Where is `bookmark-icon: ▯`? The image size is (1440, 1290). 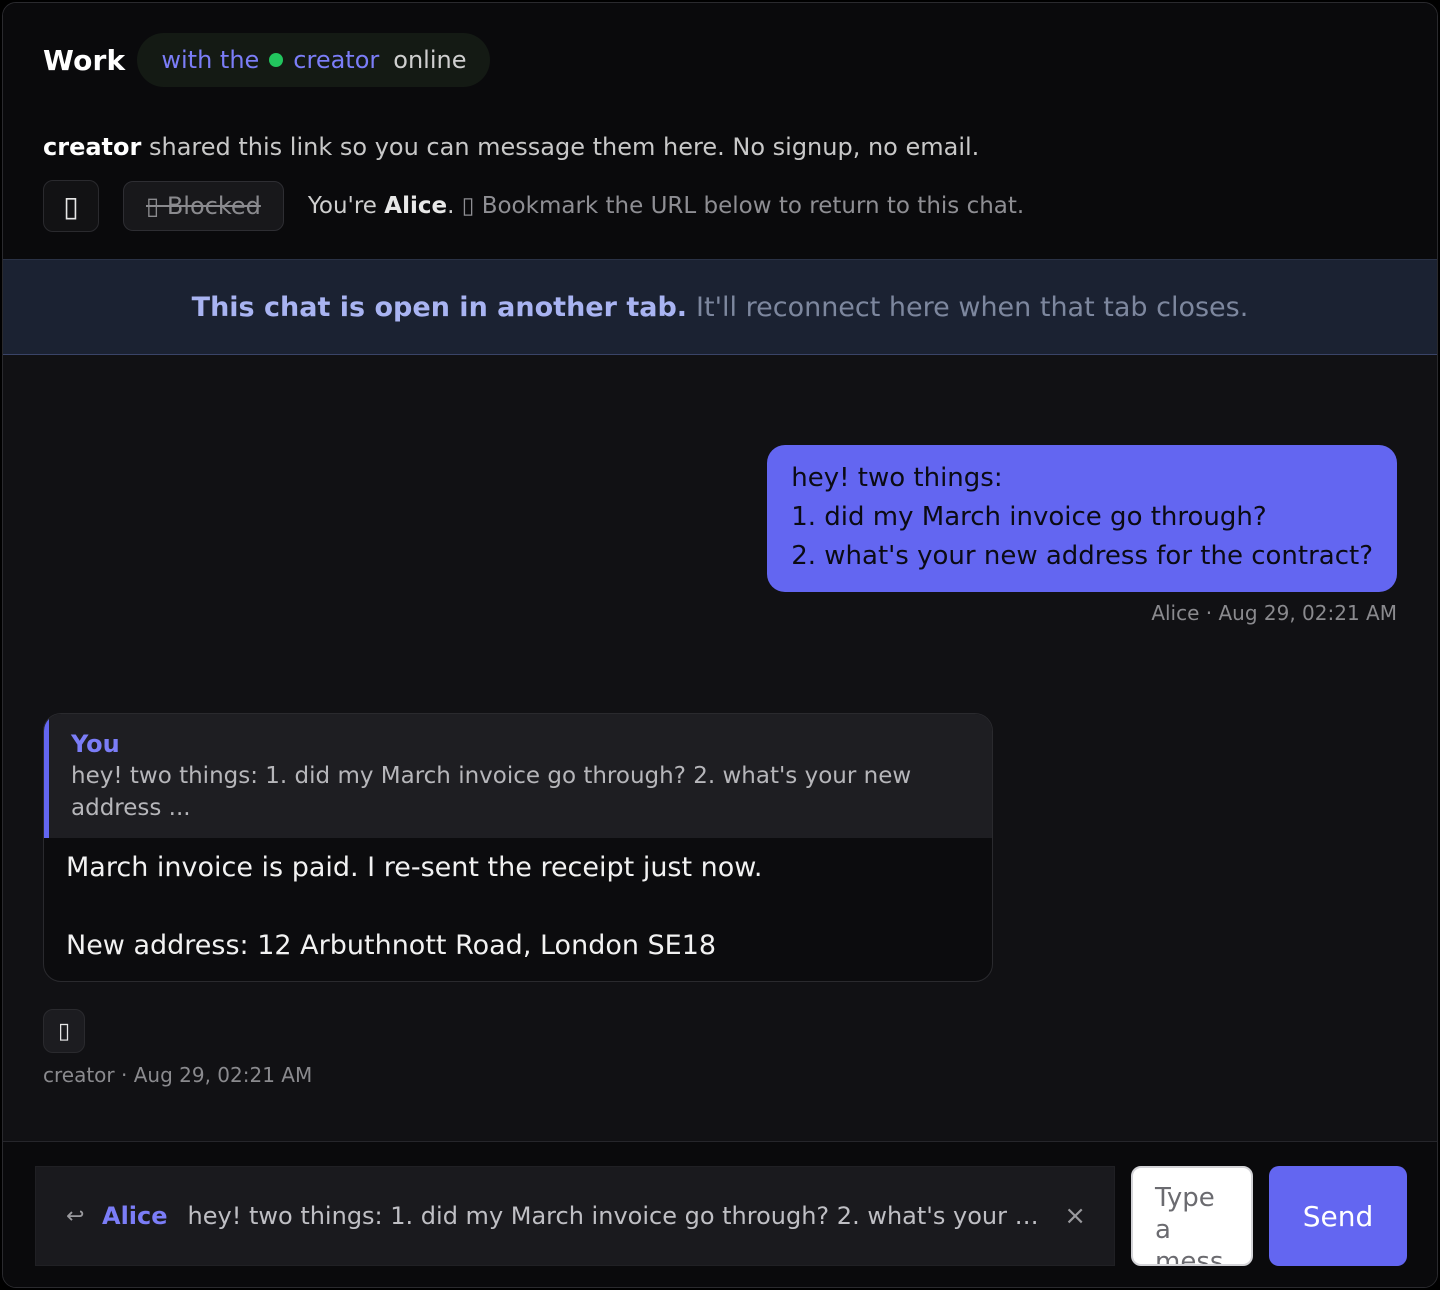 bookmark-icon: ▯ is located at coordinates (468, 206).